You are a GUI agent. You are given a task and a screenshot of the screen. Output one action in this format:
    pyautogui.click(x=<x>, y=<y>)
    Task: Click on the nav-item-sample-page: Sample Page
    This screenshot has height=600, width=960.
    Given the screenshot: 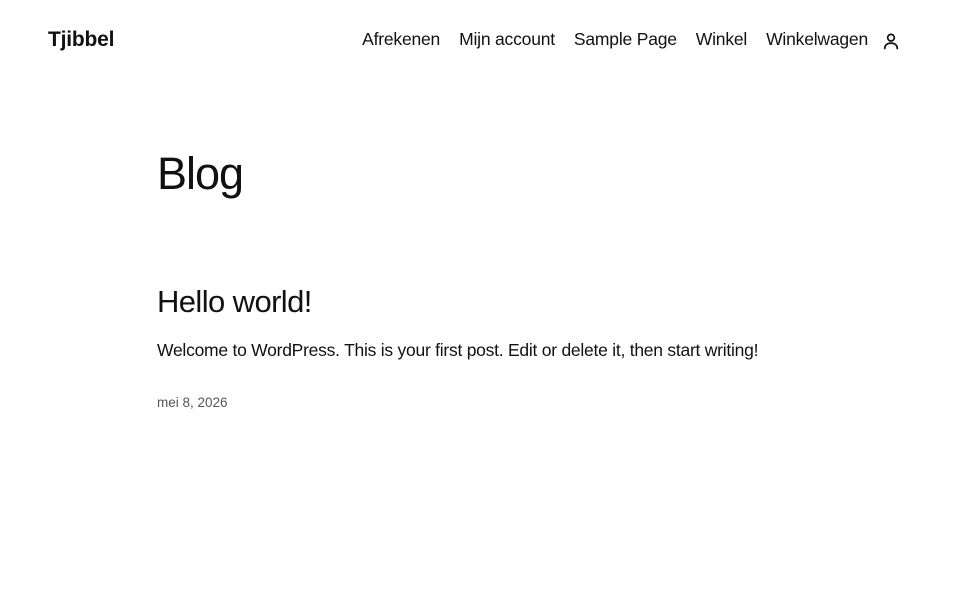 What is the action you would take?
    pyautogui.click(x=625, y=39)
    